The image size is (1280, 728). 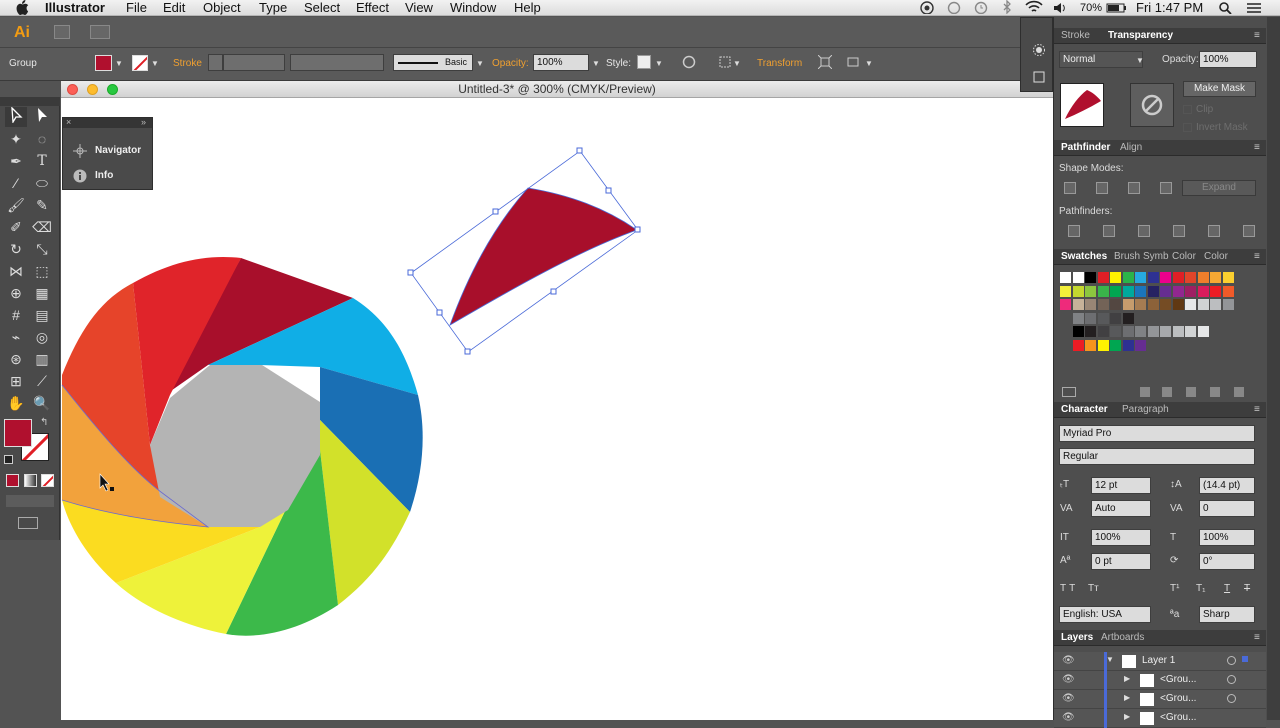 What do you see at coordinates (72, 89) in the screenshot?
I see `close-window-button` at bounding box center [72, 89].